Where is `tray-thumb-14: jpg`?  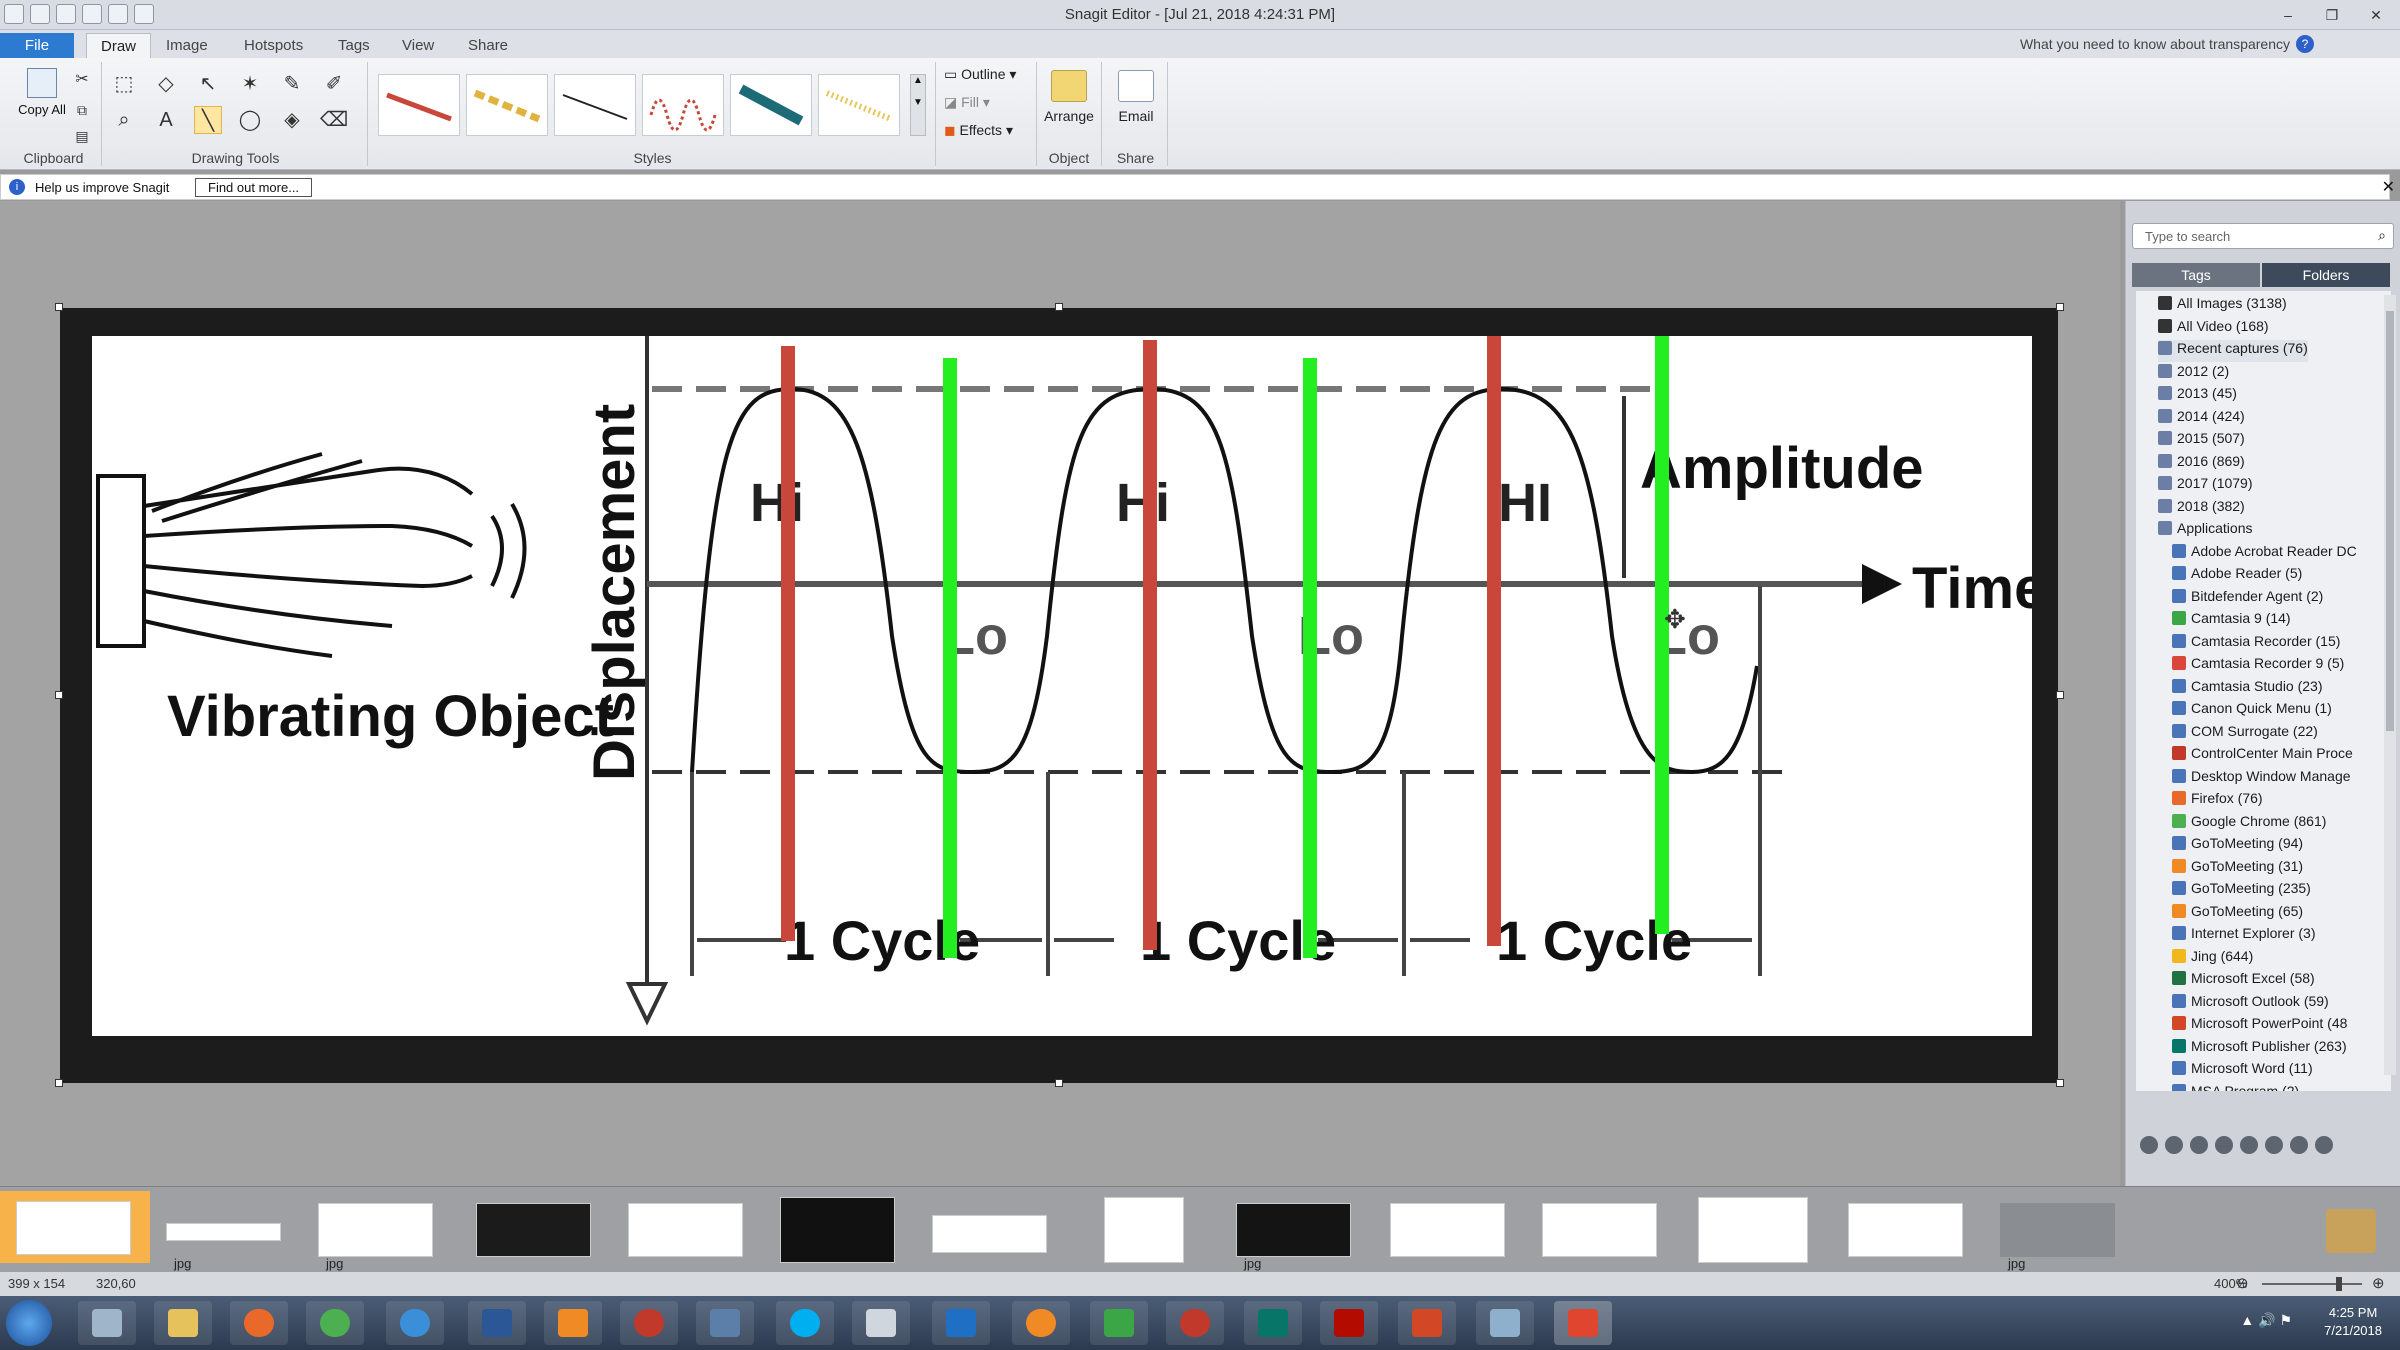
tray-thumb-14: jpg is located at coordinates (2060, 1234).